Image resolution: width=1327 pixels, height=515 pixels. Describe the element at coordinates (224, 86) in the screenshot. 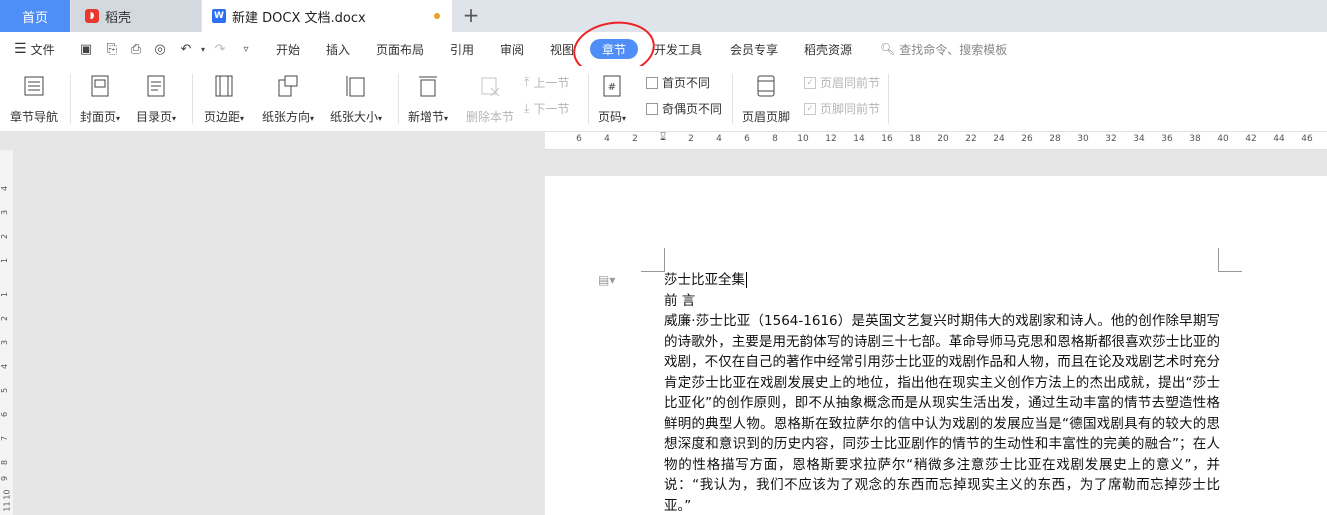

I see `margins-icon` at that location.